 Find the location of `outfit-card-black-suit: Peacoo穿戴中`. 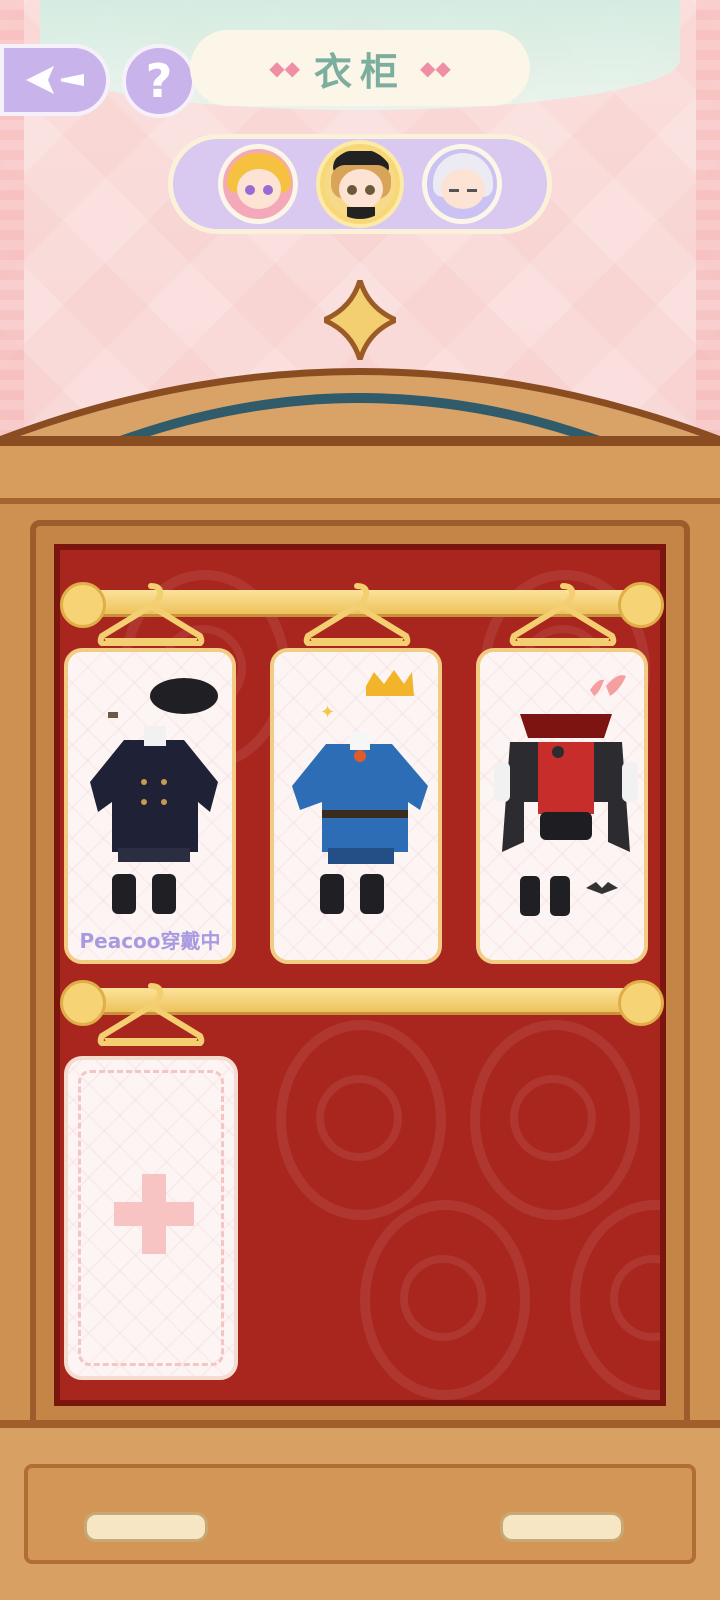

outfit-card-black-suit: Peacoo穿戴中 is located at coordinates (150, 806).